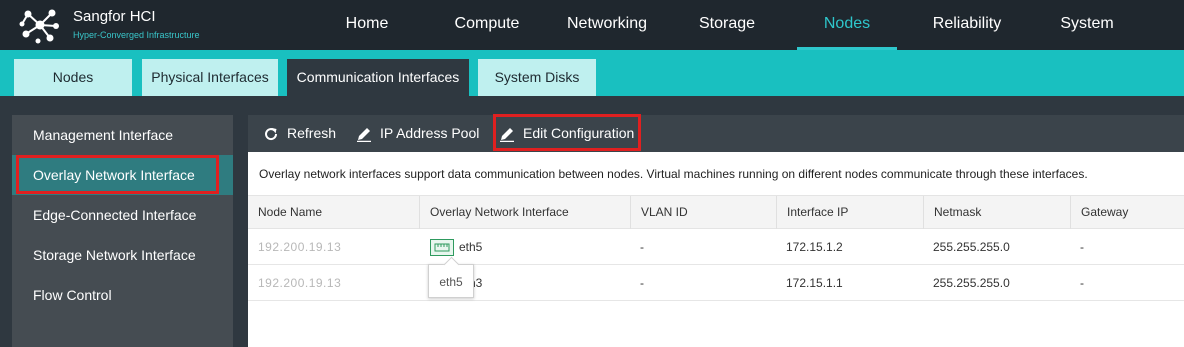 The width and height of the screenshot is (1184, 347). Describe the element at coordinates (39, 26) in the screenshot. I see `sangfor-logo-icon` at that location.